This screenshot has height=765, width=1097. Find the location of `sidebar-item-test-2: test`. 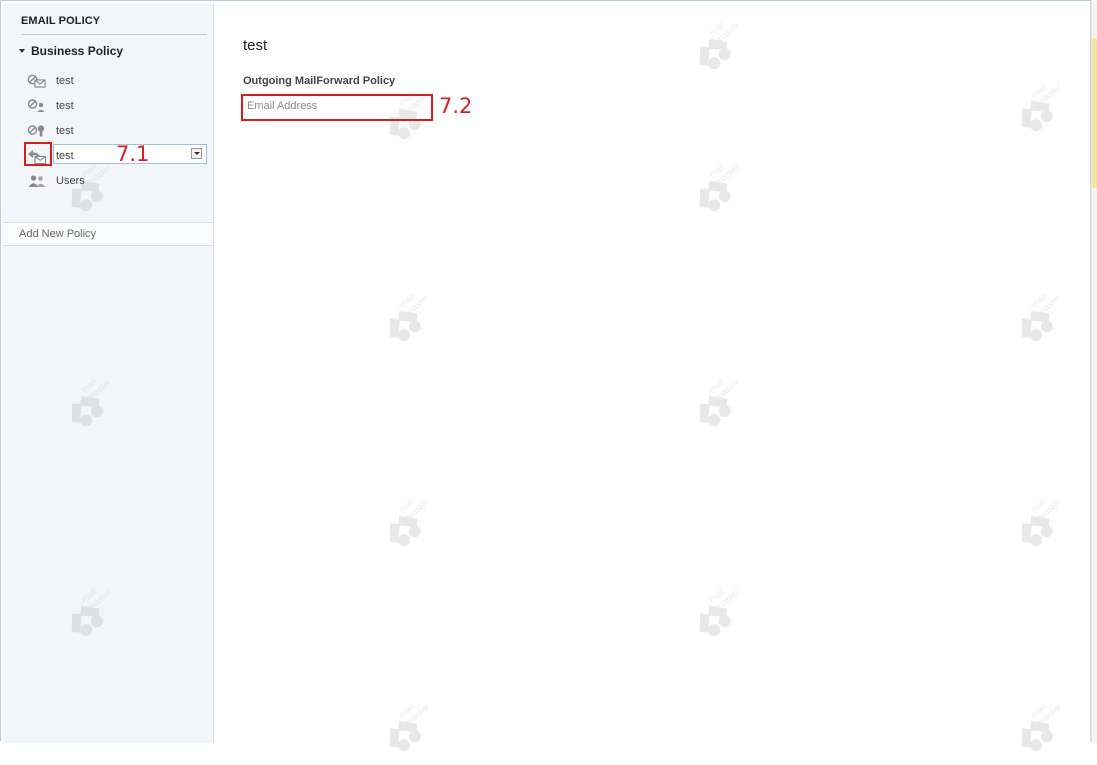

sidebar-item-test-2: test is located at coordinates (50, 106).